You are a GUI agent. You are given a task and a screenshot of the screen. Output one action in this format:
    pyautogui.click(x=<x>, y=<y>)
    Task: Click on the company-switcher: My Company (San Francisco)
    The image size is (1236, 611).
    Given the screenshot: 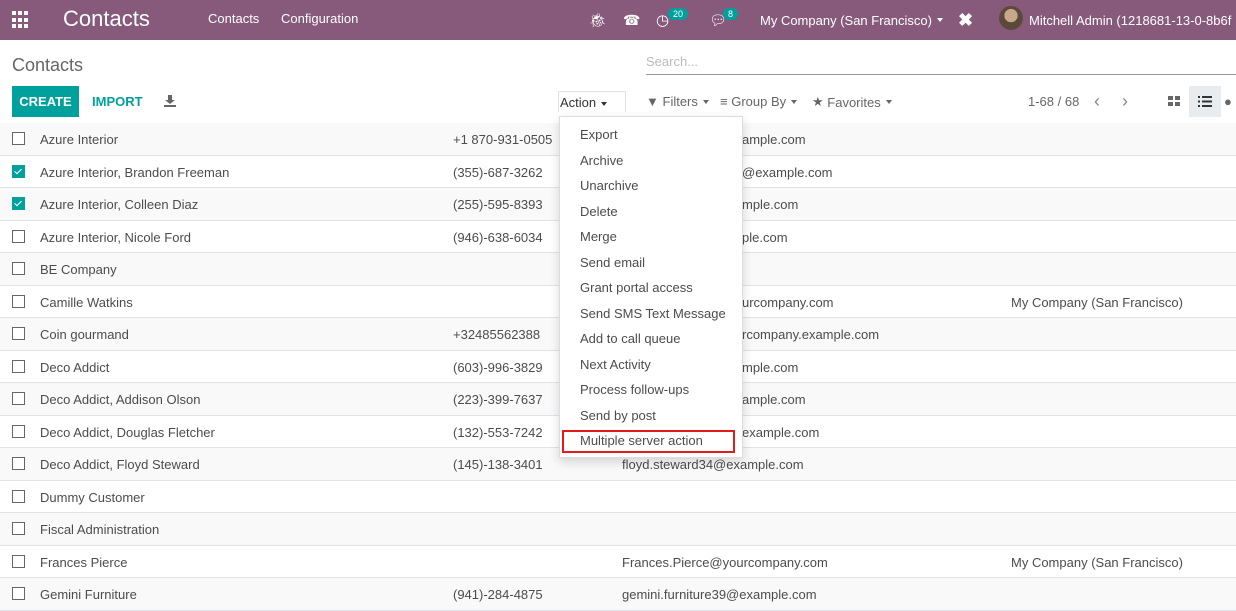 What is the action you would take?
    pyautogui.click(x=851, y=20)
    